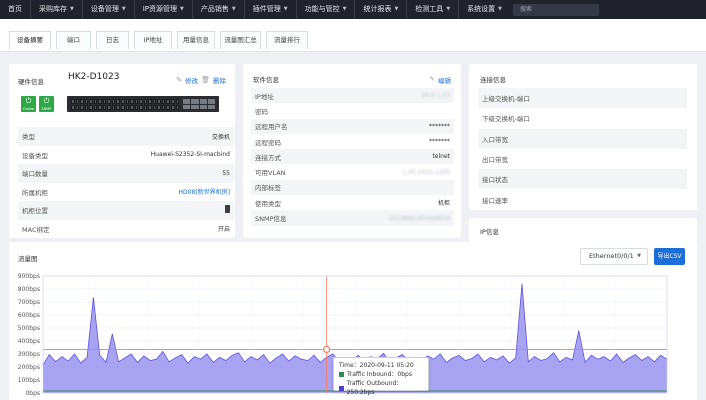 The image size is (706, 400). I want to click on software-title: 软件信息, so click(266, 80).